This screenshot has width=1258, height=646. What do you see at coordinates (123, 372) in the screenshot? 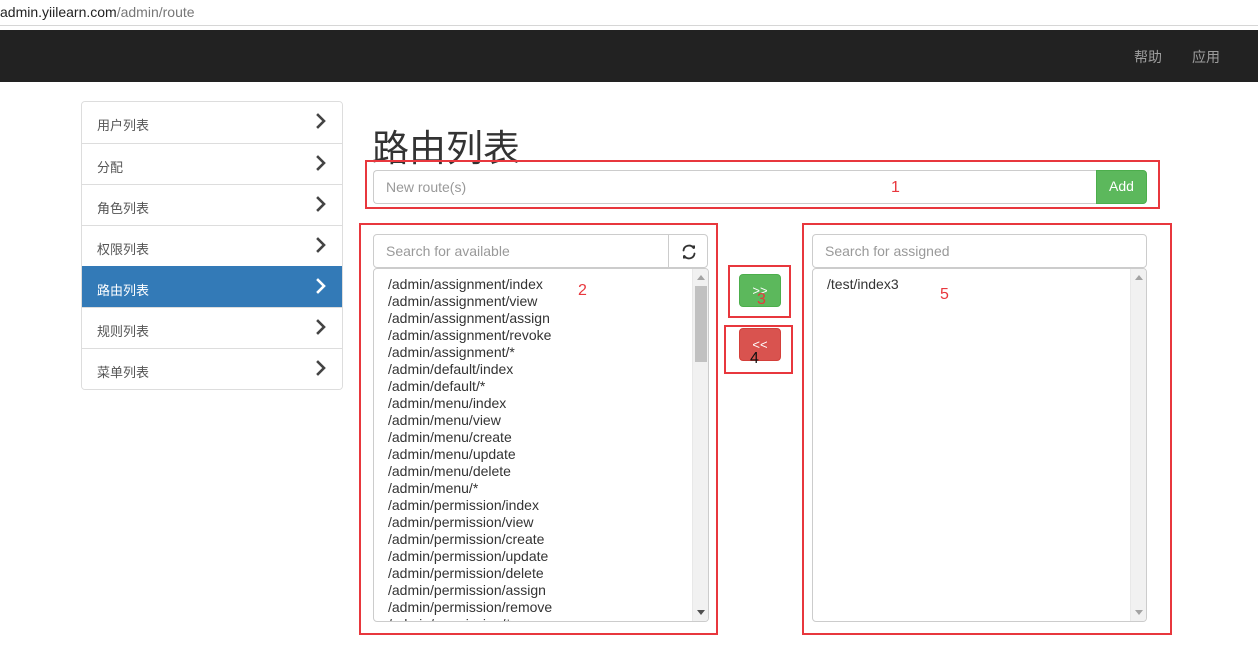
I see `sidebar-item-label: 菜单列表` at bounding box center [123, 372].